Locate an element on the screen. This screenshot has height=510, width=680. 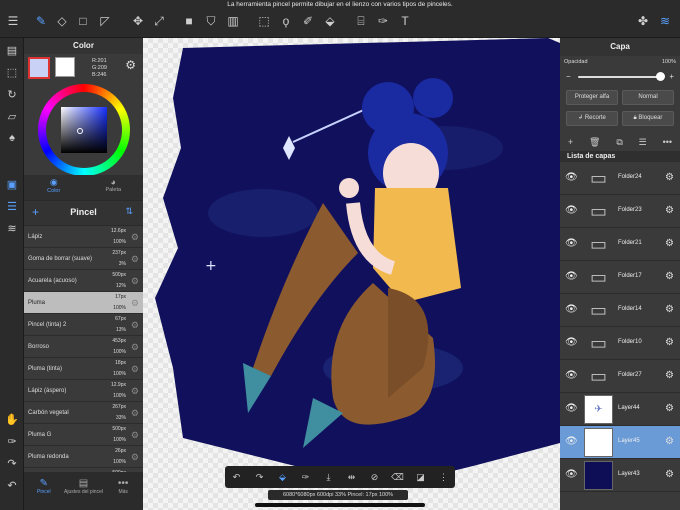
brush-item: Lápiz 12.6px 100% ⚙ is located at coordinates (83, 237).